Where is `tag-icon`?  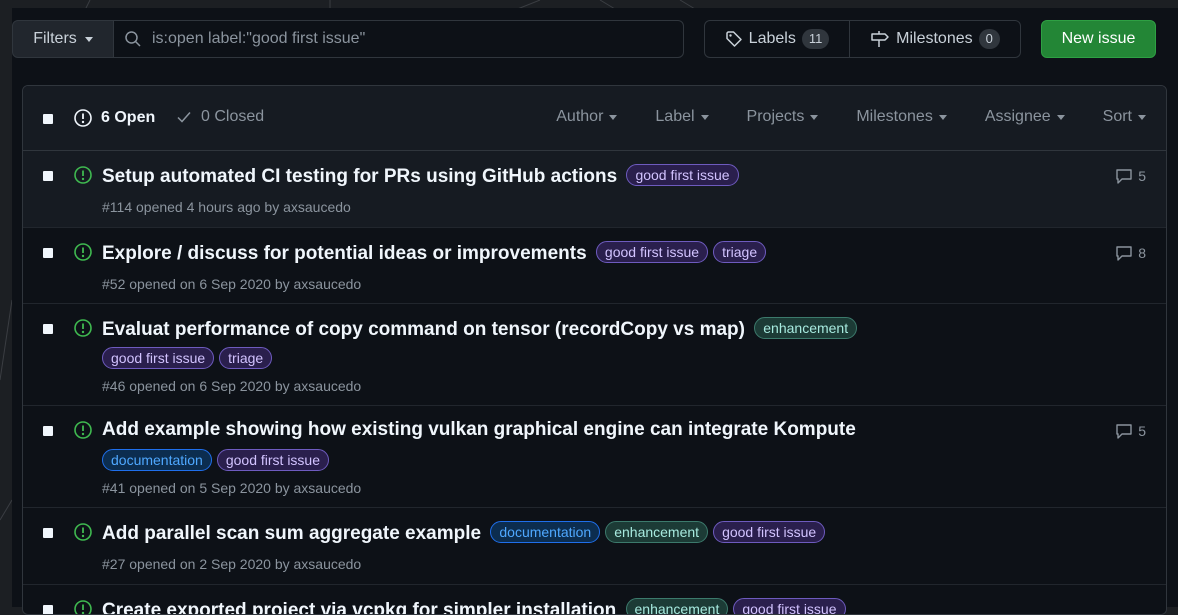
tag-icon is located at coordinates (733, 39).